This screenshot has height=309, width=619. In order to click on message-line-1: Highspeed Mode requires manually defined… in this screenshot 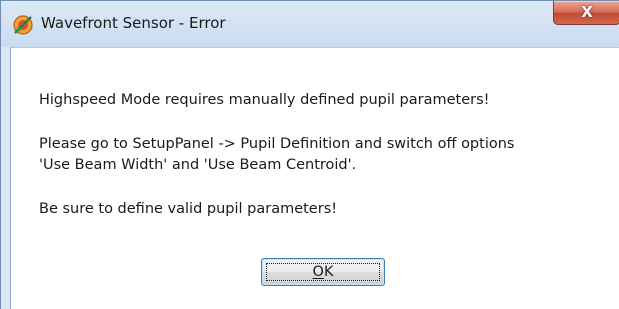, I will do `click(264, 100)`.